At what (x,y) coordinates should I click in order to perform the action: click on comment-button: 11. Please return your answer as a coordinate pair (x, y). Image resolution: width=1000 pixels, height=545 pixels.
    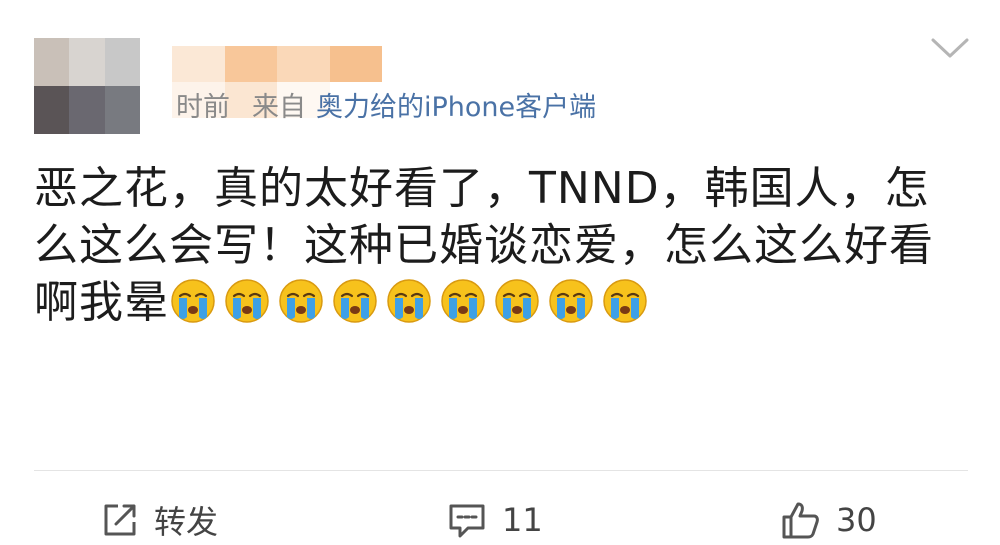
    Looking at the image, I should click on (494, 520).